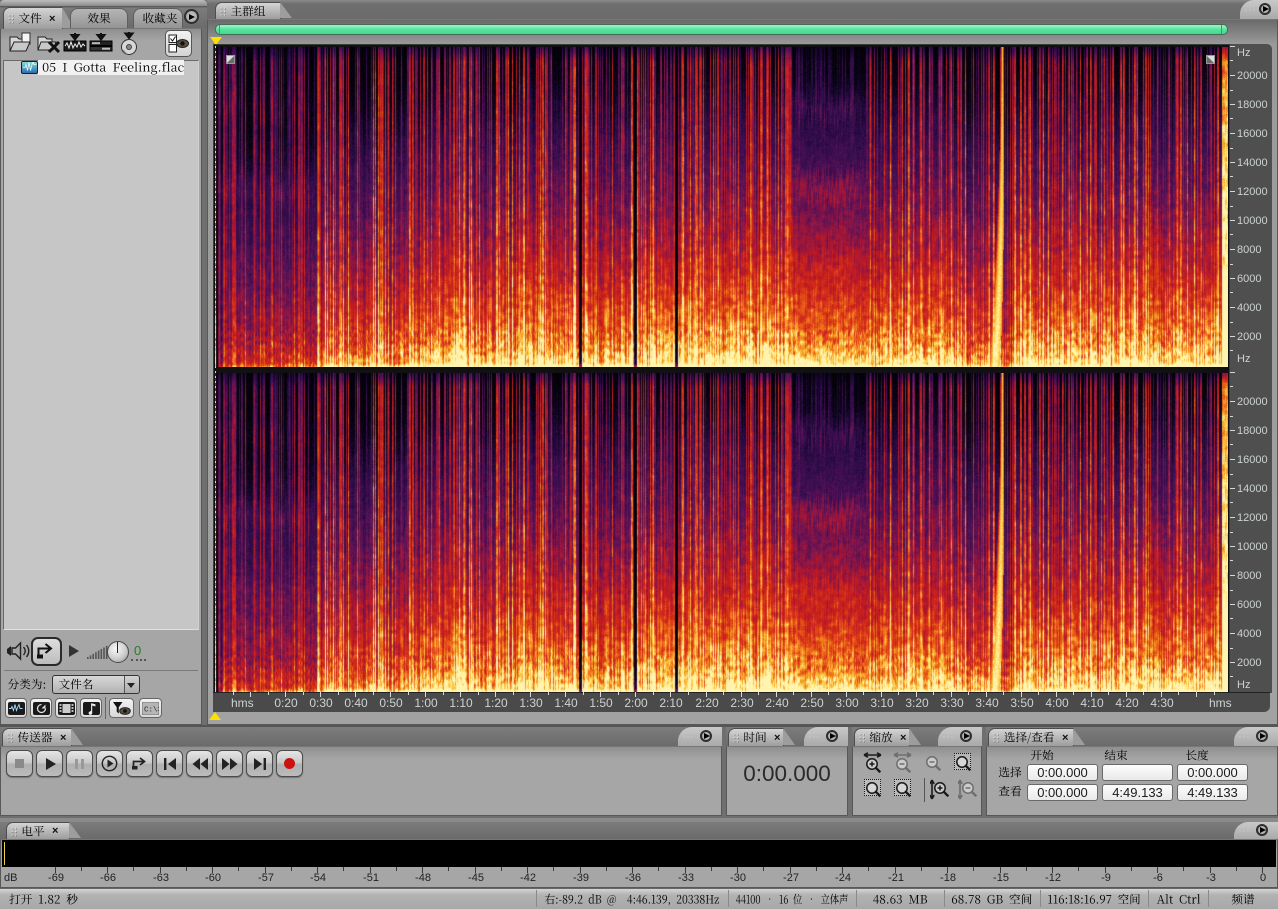 The height and width of the screenshot is (909, 1278). I want to click on svg-text: C:\>, so click(151, 710).